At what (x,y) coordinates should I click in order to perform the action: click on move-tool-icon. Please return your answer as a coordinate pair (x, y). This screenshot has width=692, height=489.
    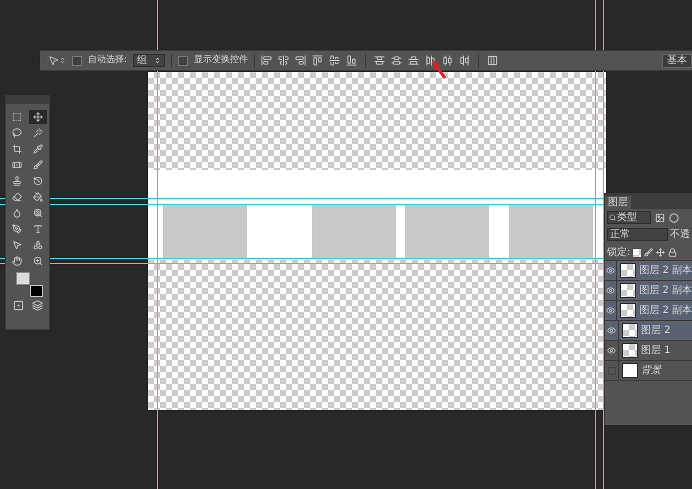
    Looking at the image, I should click on (57, 60).